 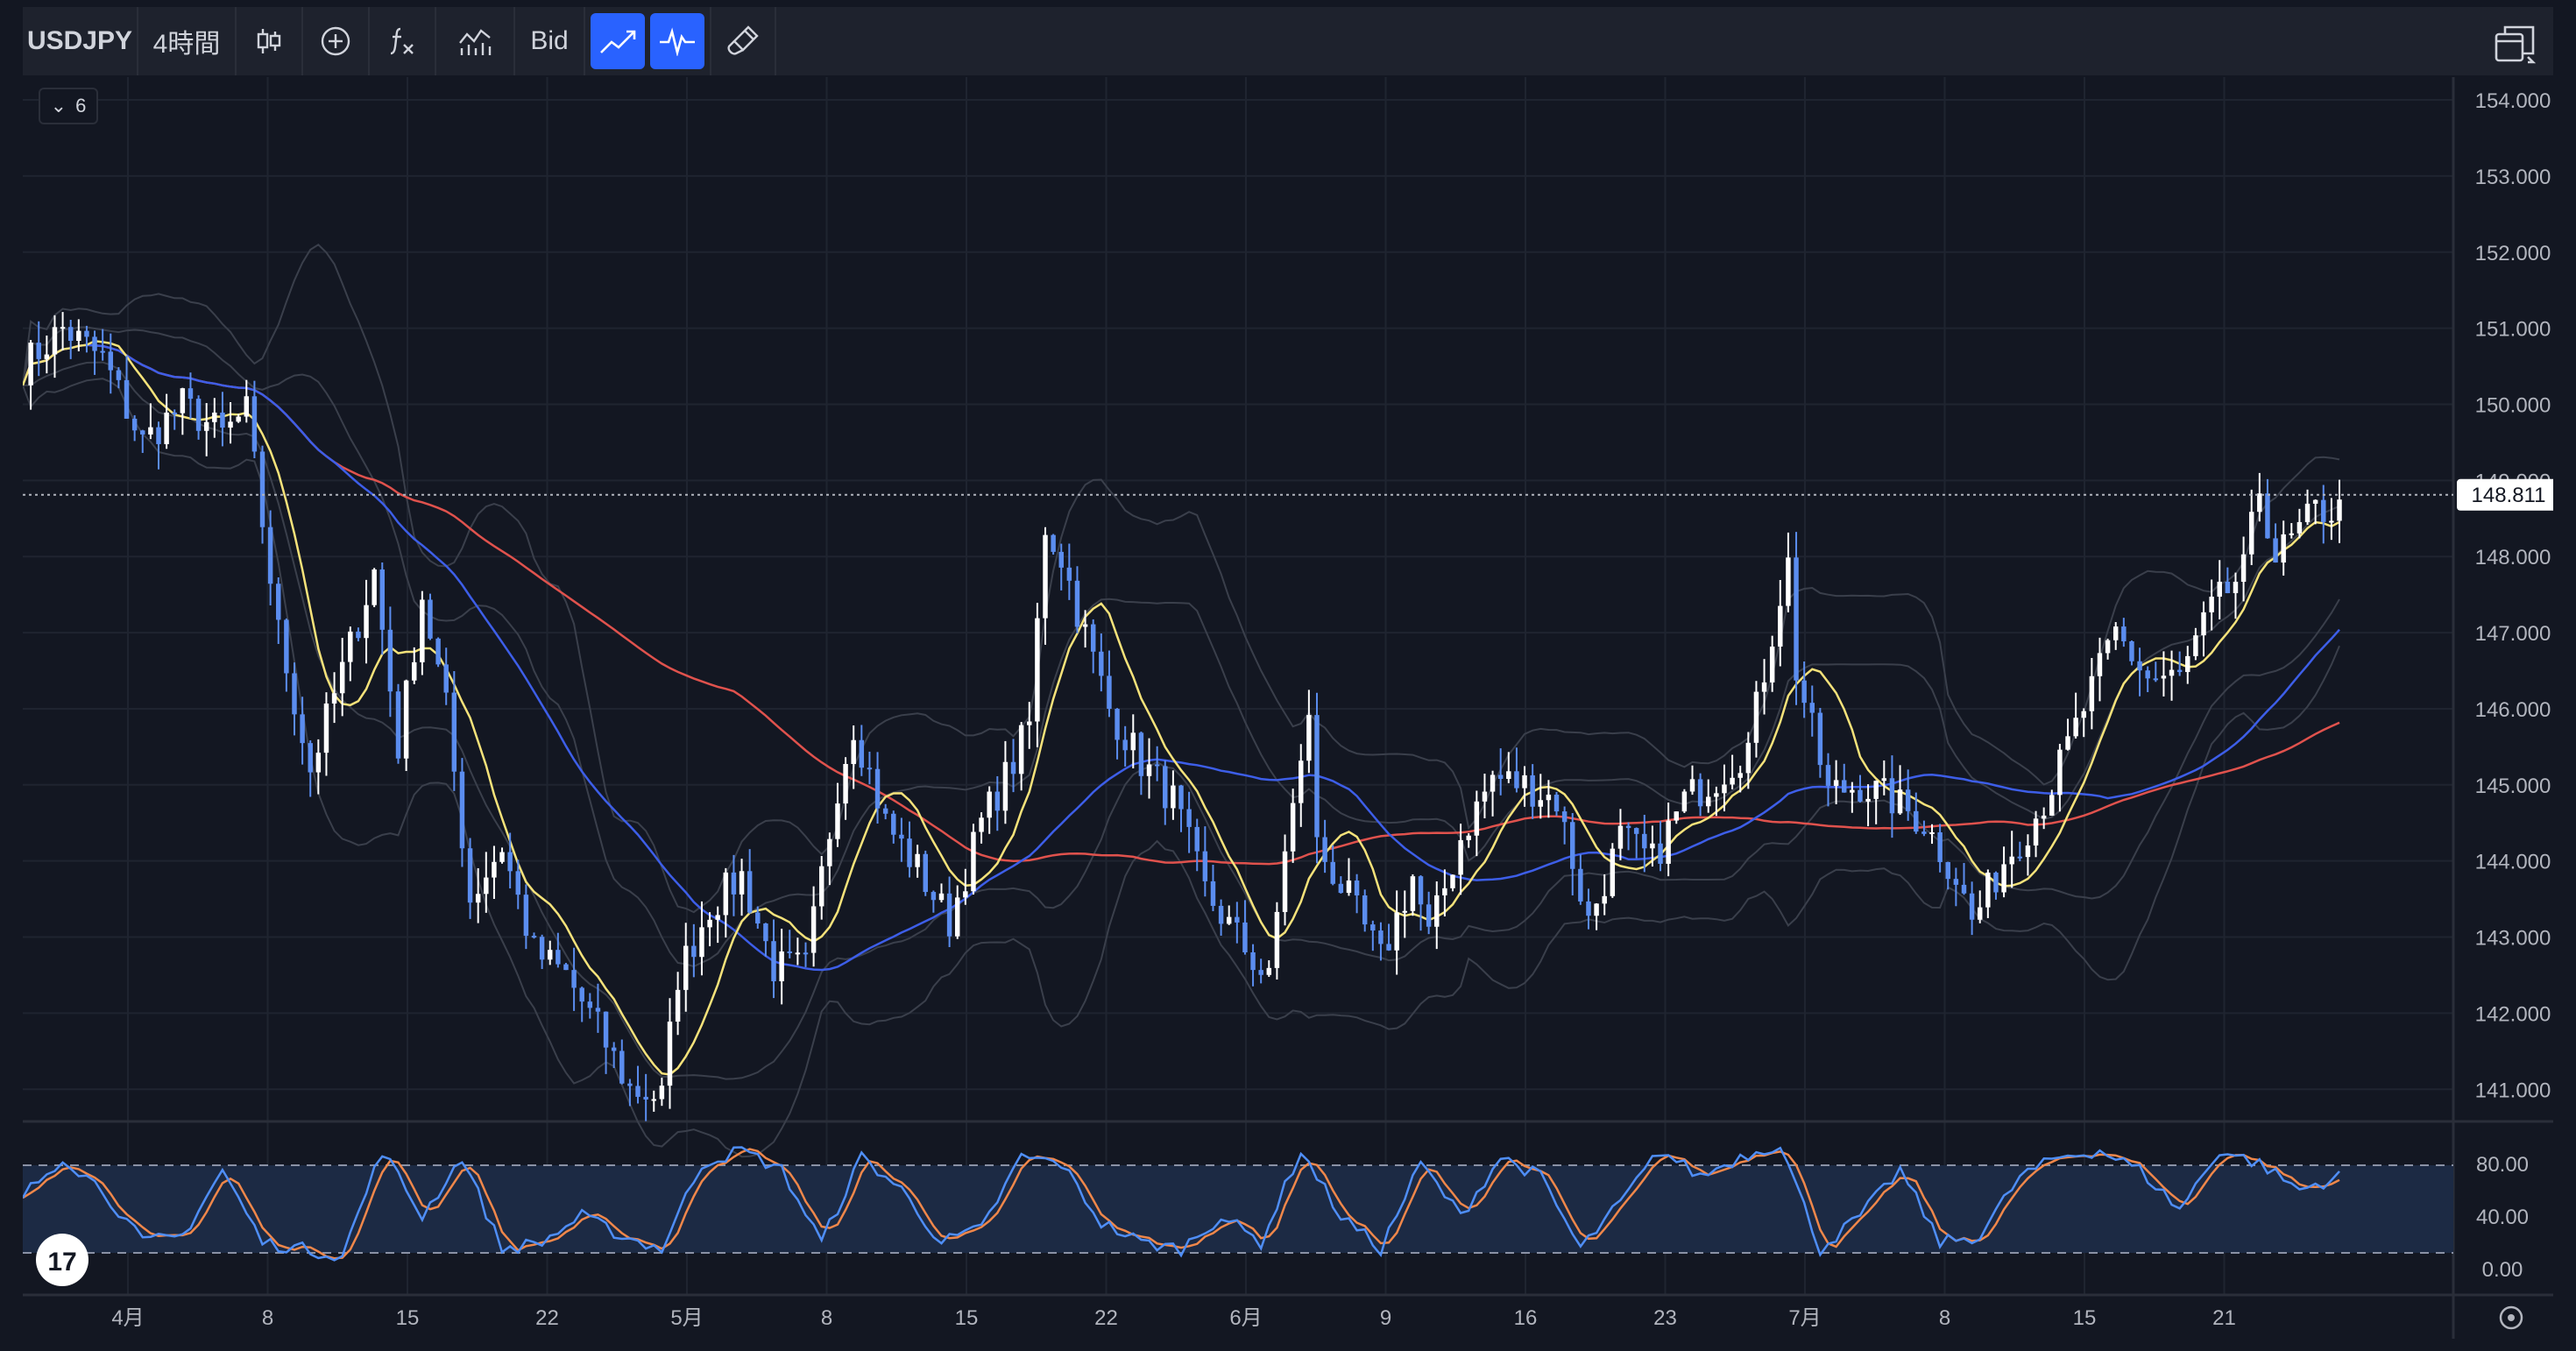 I want to click on price-tick-label: 151.000, so click(x=2513, y=330).